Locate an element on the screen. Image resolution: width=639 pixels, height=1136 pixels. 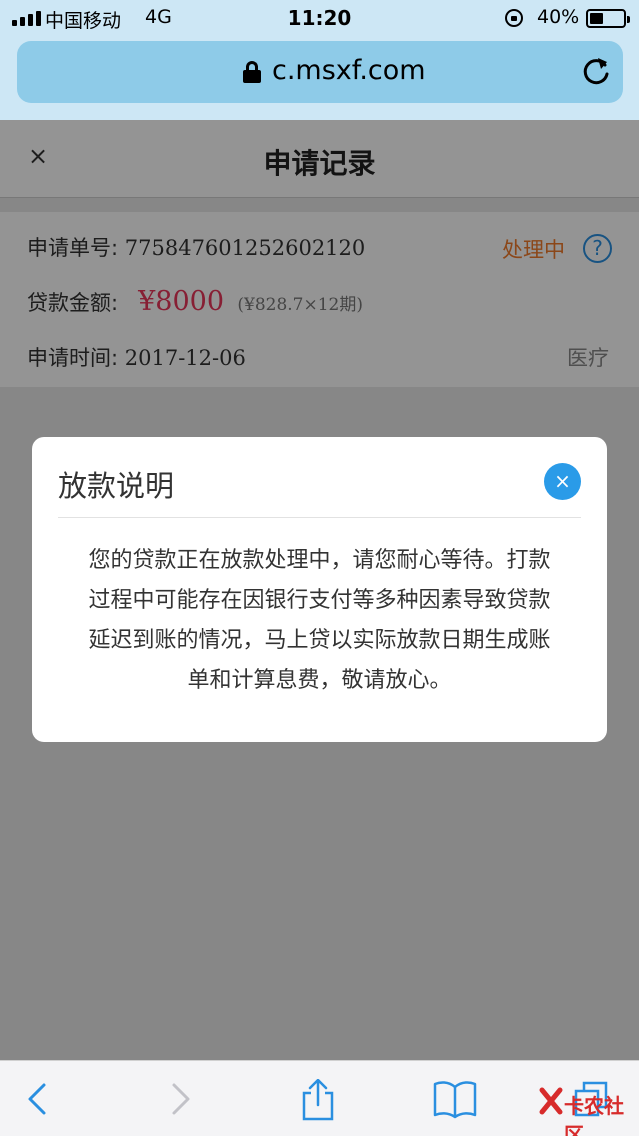
url-text: c.msxf.com is located at coordinates (349, 70).